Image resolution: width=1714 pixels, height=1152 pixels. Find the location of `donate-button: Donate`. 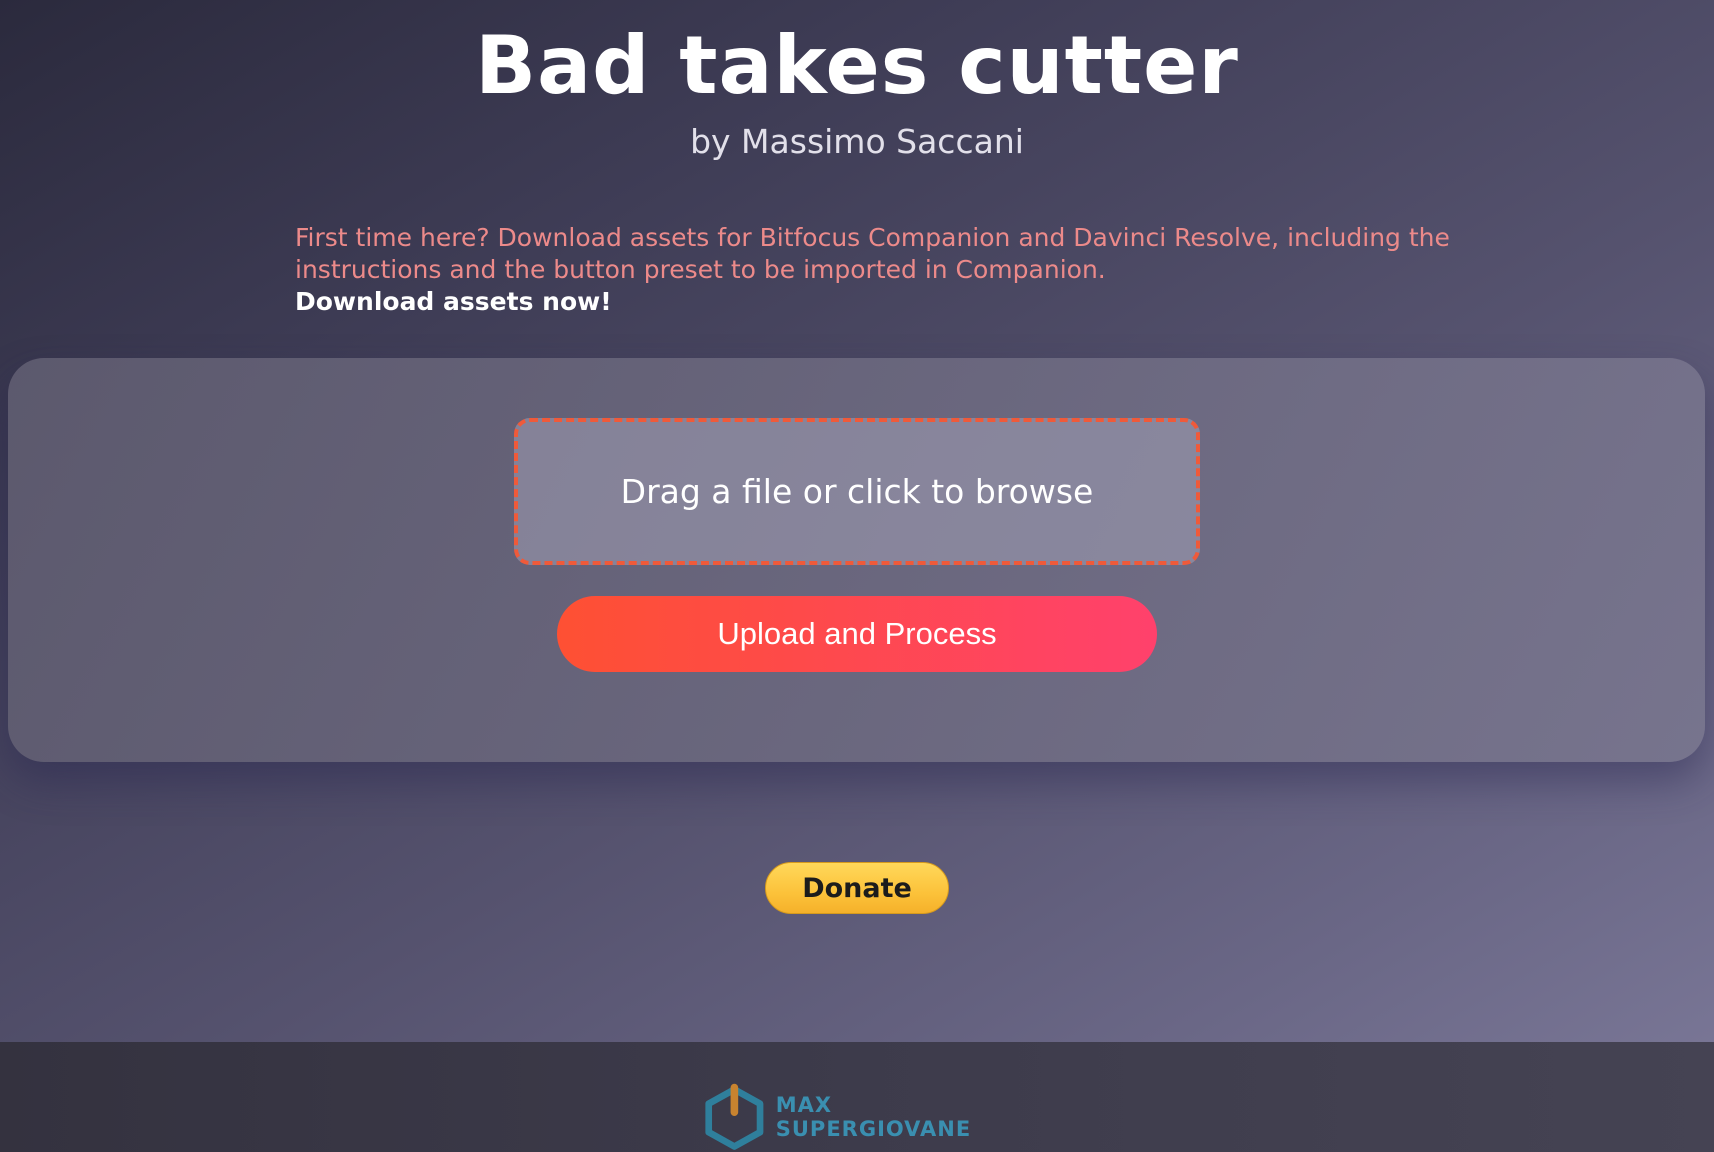

donate-button: Donate is located at coordinates (857, 888).